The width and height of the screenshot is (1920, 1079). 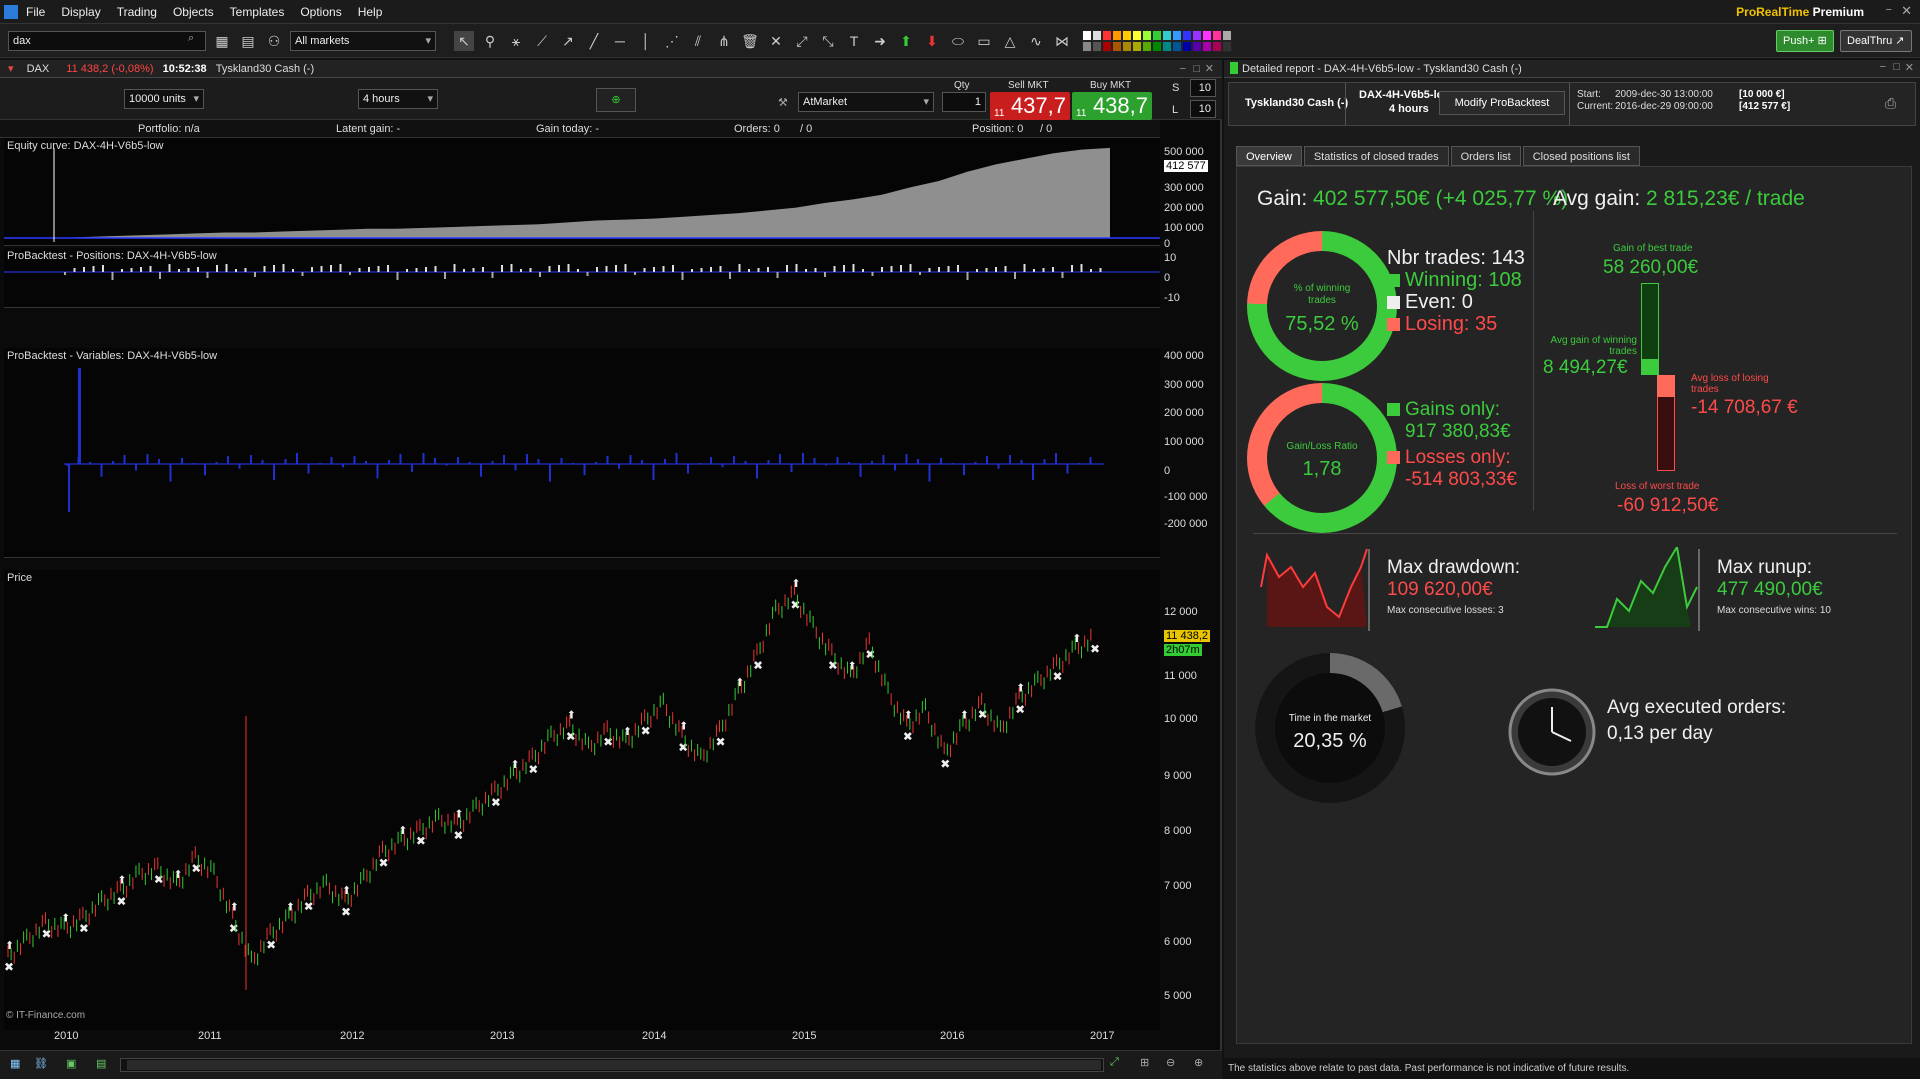 What do you see at coordinates (496, 803) in the screenshot?
I see `trade-marker: ✖` at bounding box center [496, 803].